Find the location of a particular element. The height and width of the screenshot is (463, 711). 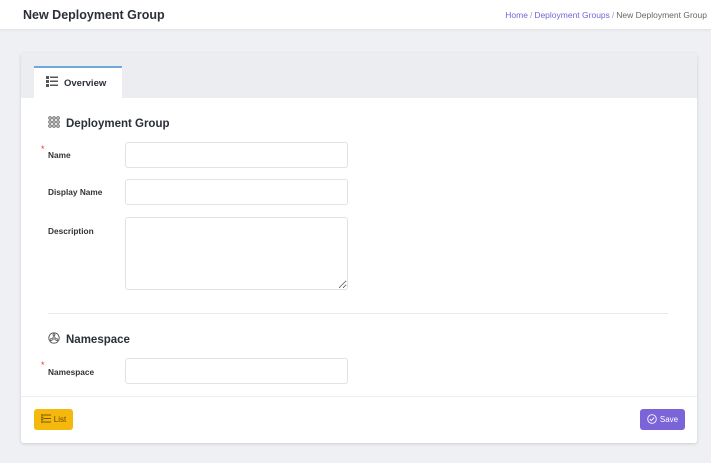

page-title: New Deployment Group is located at coordinates (94, 15).